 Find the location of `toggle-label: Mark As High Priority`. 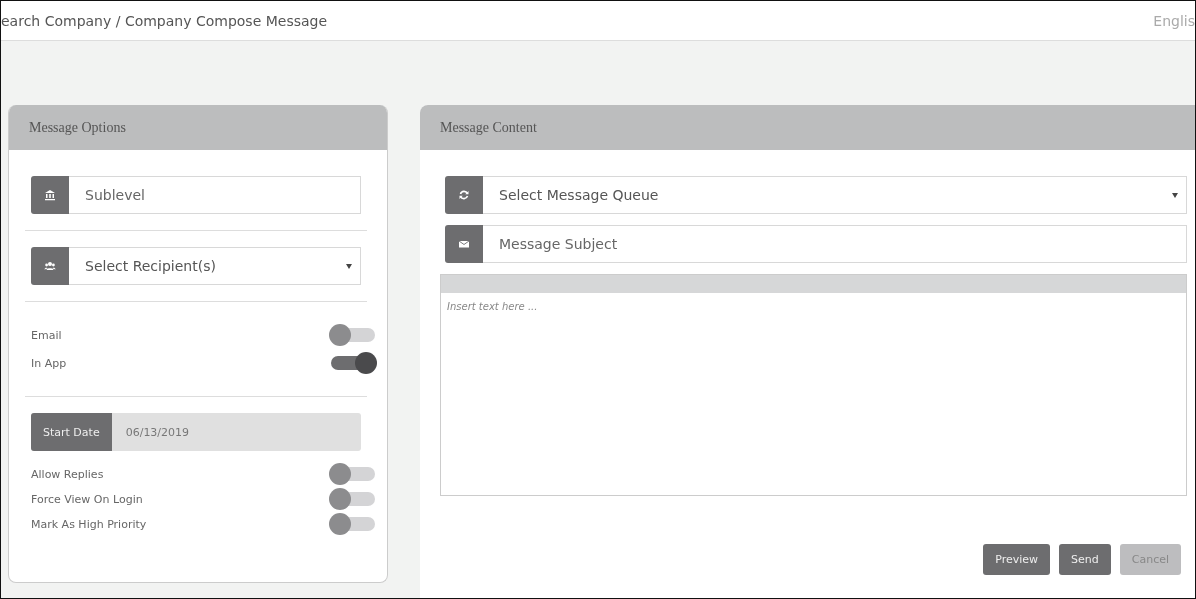

toggle-label: Mark As High Priority is located at coordinates (89, 524).